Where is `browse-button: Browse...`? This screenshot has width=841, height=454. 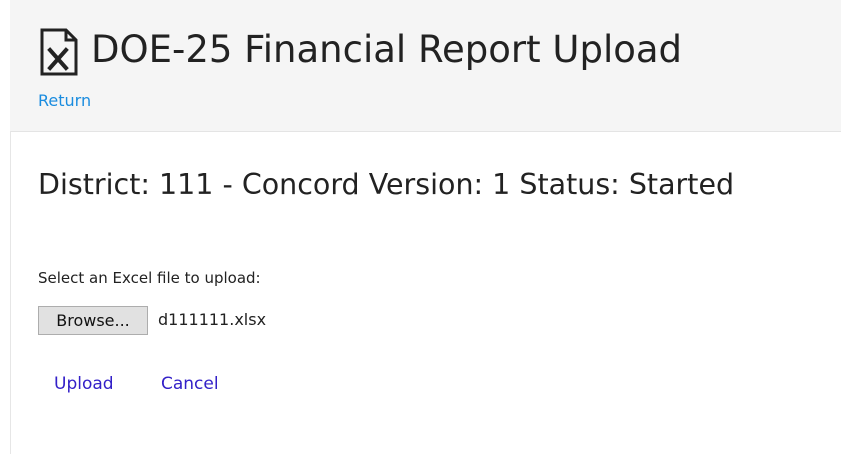 browse-button: Browse... is located at coordinates (93, 320).